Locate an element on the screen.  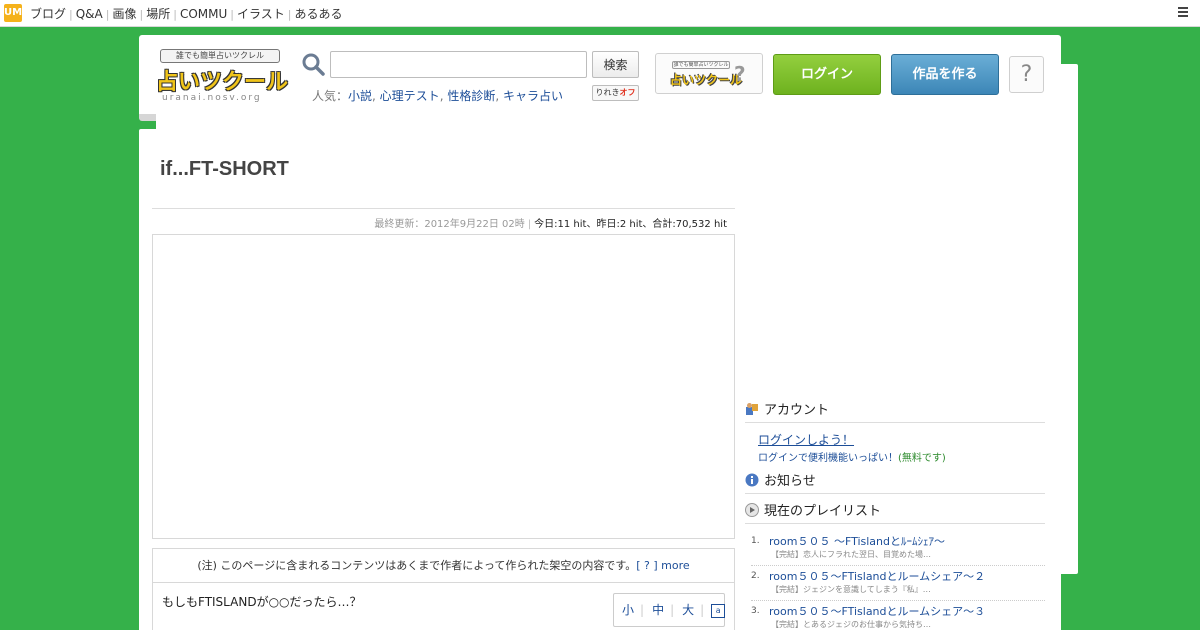
popular-personality: 性格診断 is located at coordinates (471, 96).